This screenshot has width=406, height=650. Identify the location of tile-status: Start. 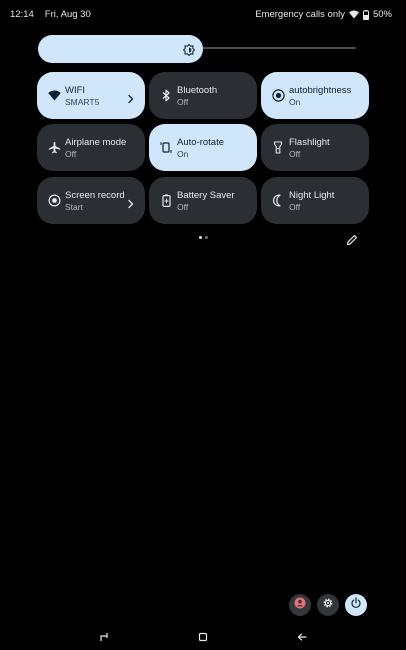
(74, 207).